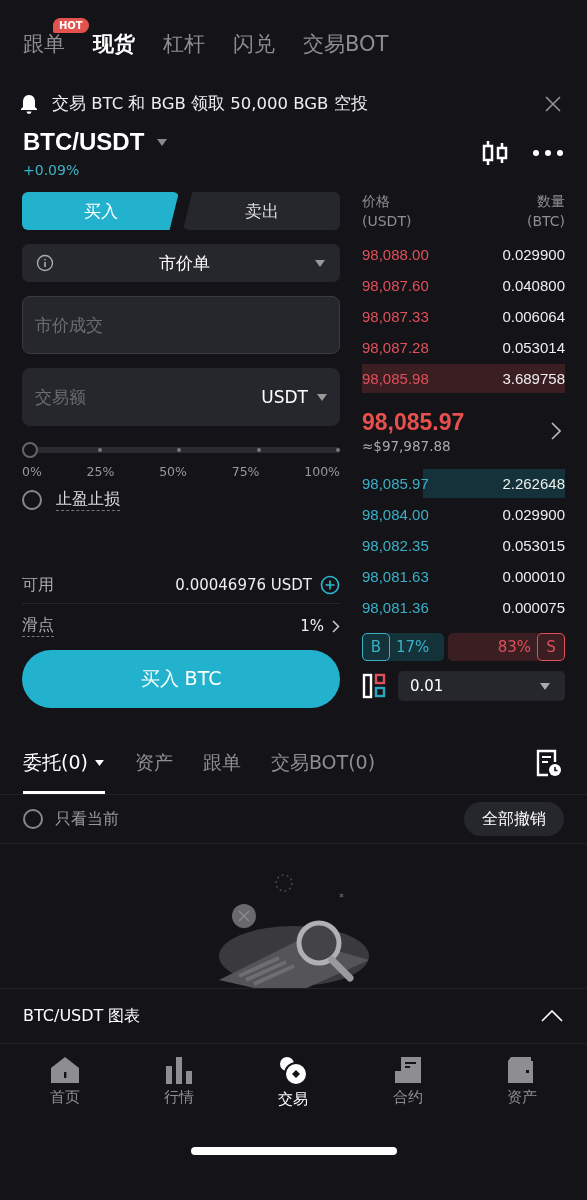  What do you see at coordinates (413, 422) in the screenshot?
I see `last-price: 98,085.97` at bounding box center [413, 422].